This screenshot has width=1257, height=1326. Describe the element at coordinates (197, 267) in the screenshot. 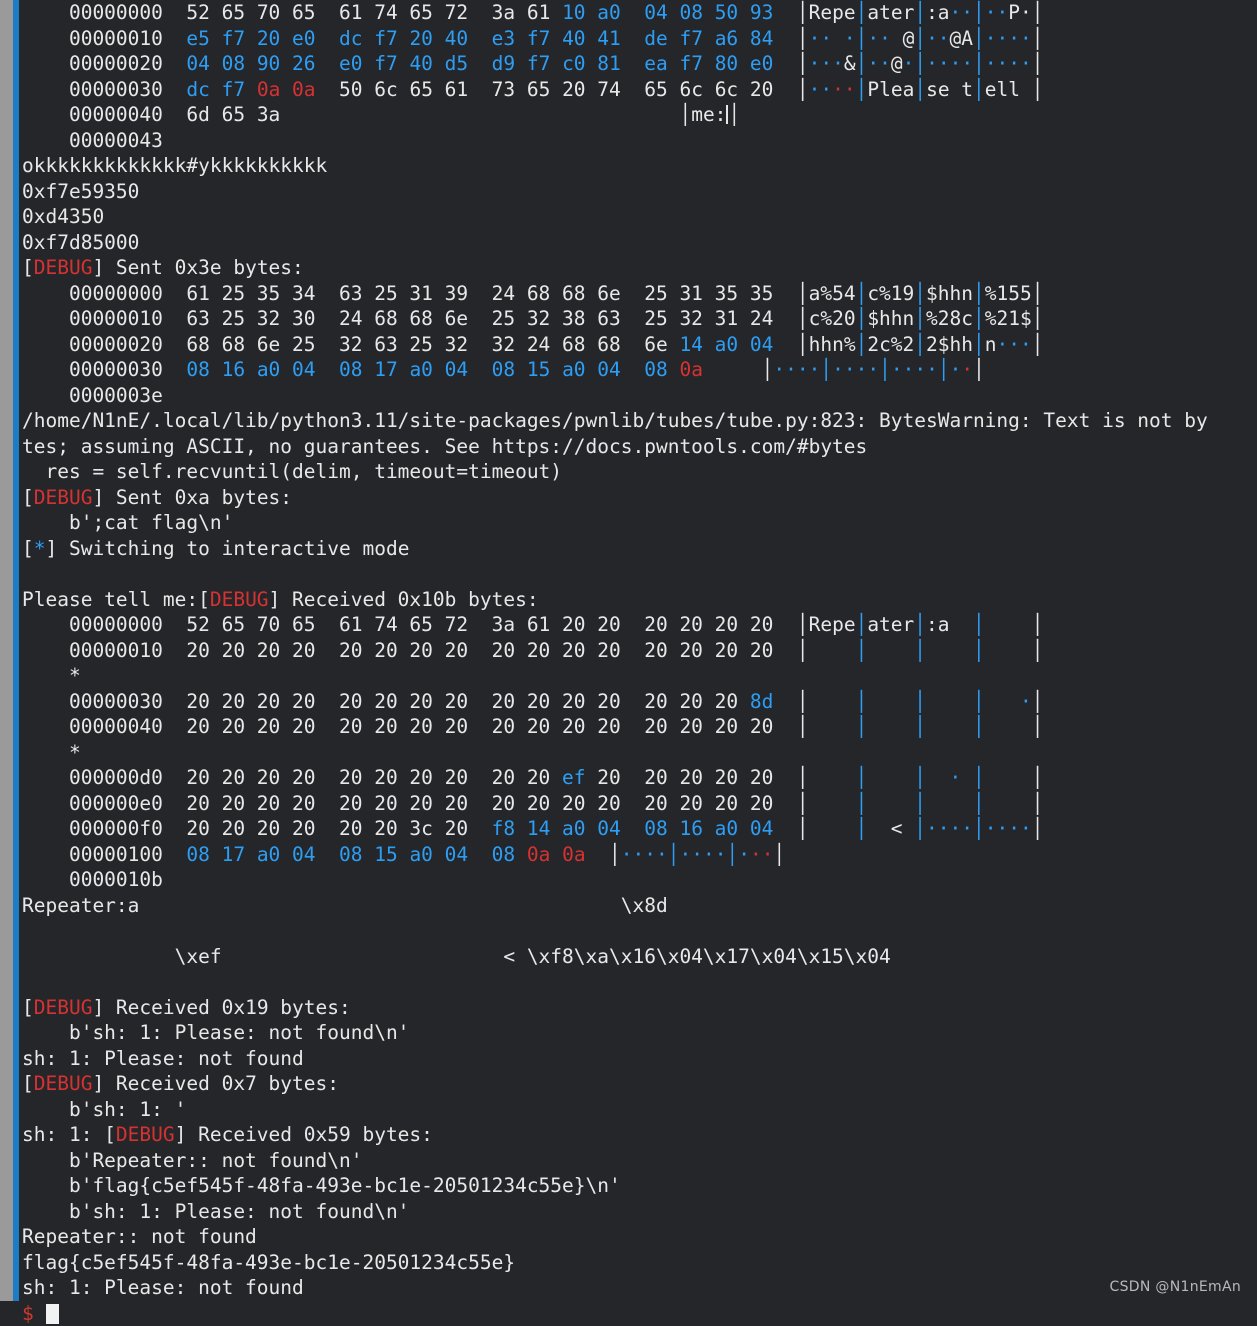

I see `terminal-text-span: ] Sent 0x3e bytes:` at that location.